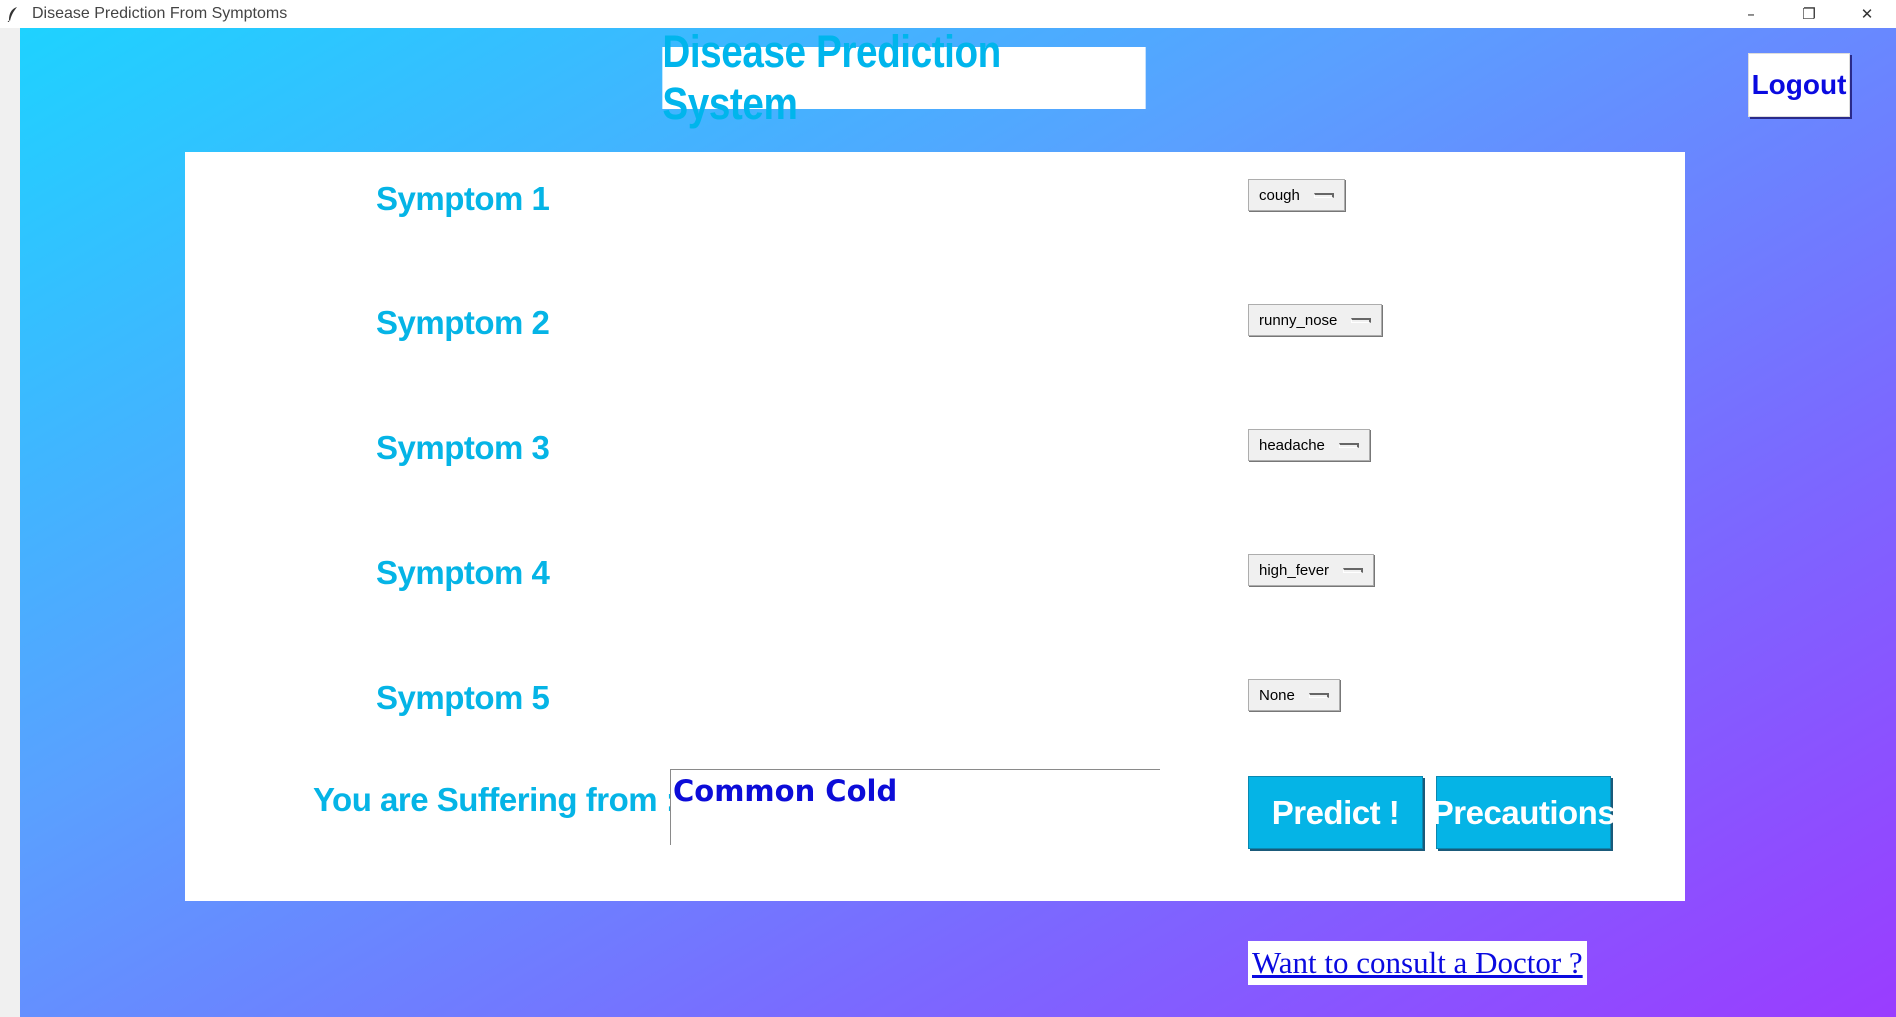  I want to click on symptom-4-value: high_fever, so click(1294, 570).